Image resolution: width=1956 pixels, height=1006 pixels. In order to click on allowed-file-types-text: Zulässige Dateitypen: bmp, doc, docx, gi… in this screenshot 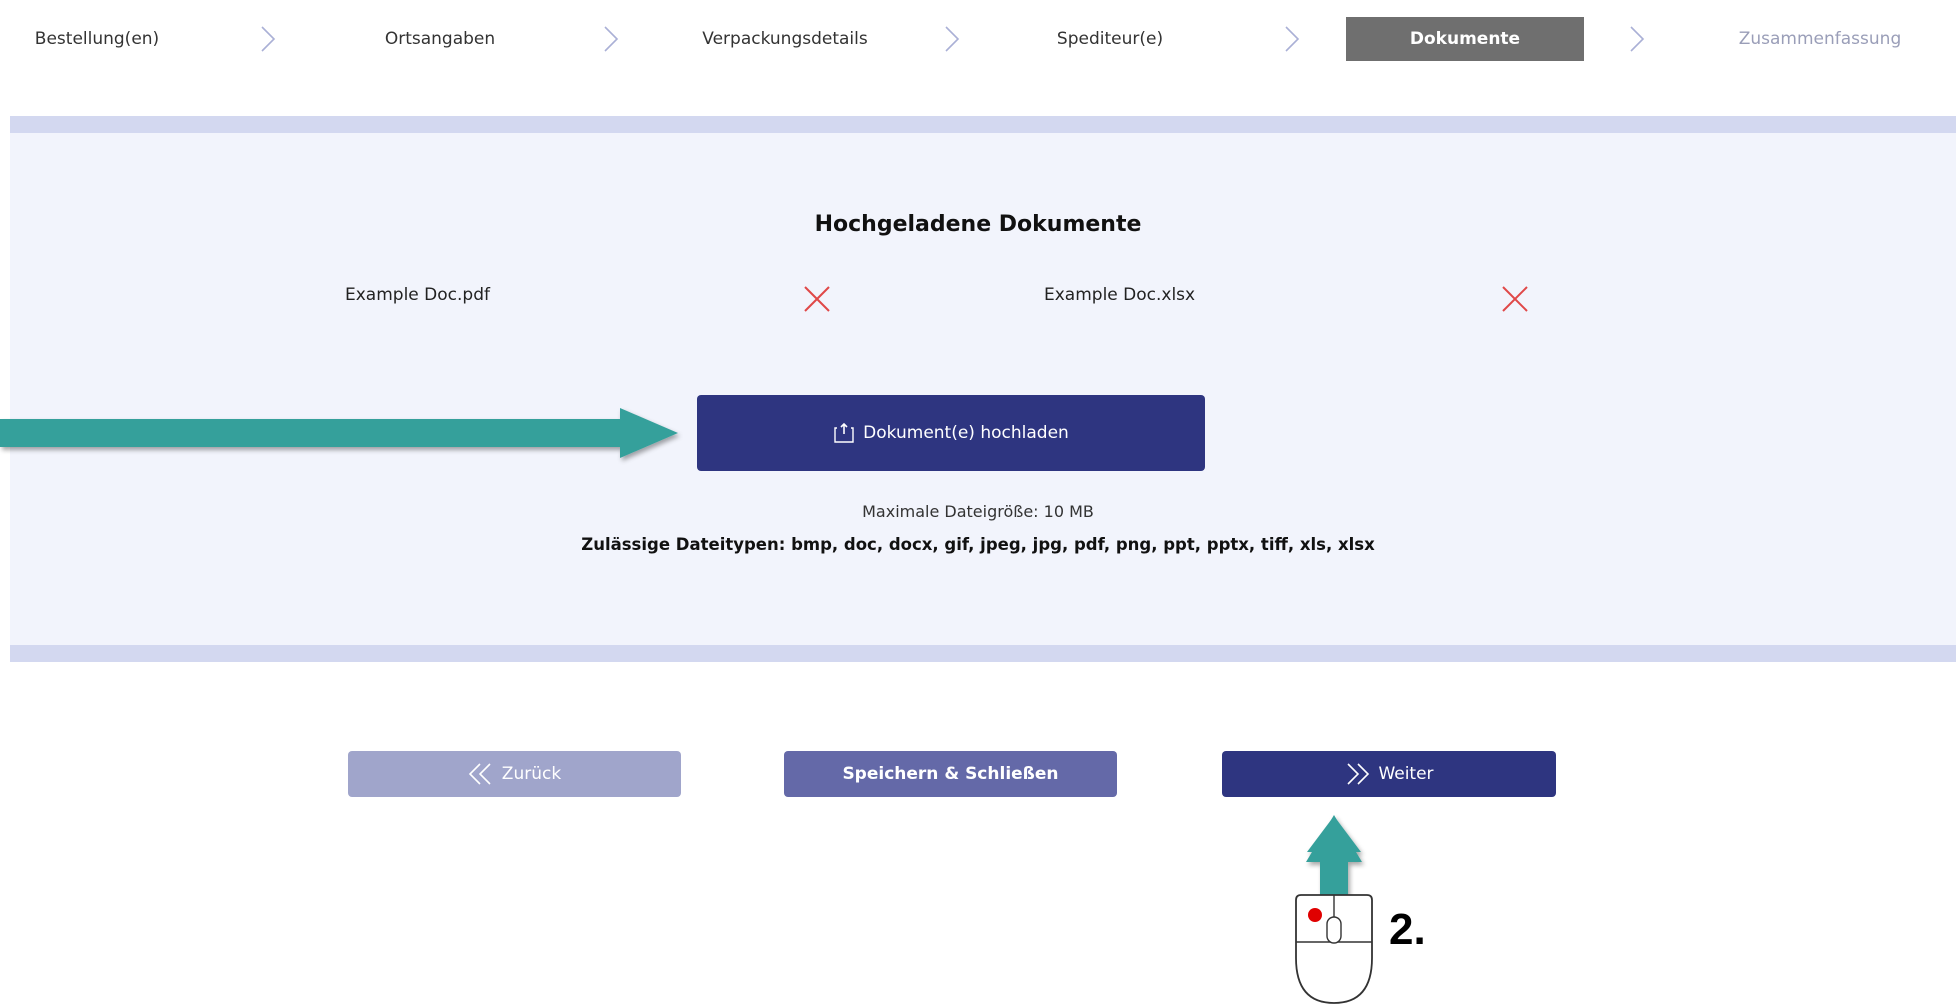, I will do `click(978, 544)`.